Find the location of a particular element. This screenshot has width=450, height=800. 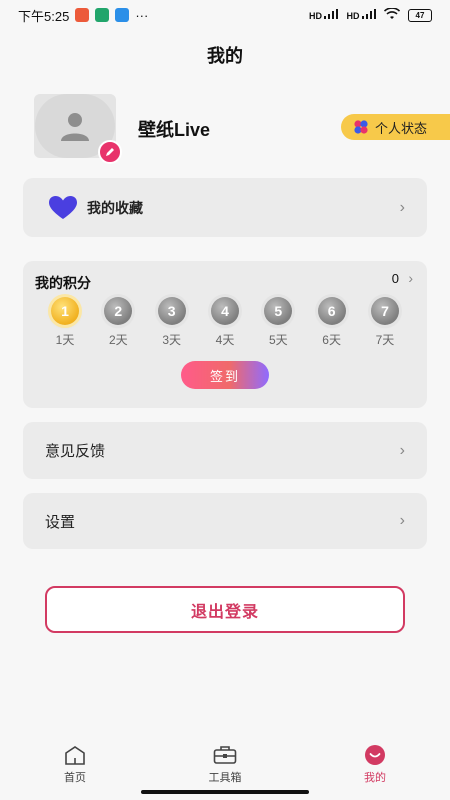

status-time: 下午5:25 is located at coordinates (44, 16).